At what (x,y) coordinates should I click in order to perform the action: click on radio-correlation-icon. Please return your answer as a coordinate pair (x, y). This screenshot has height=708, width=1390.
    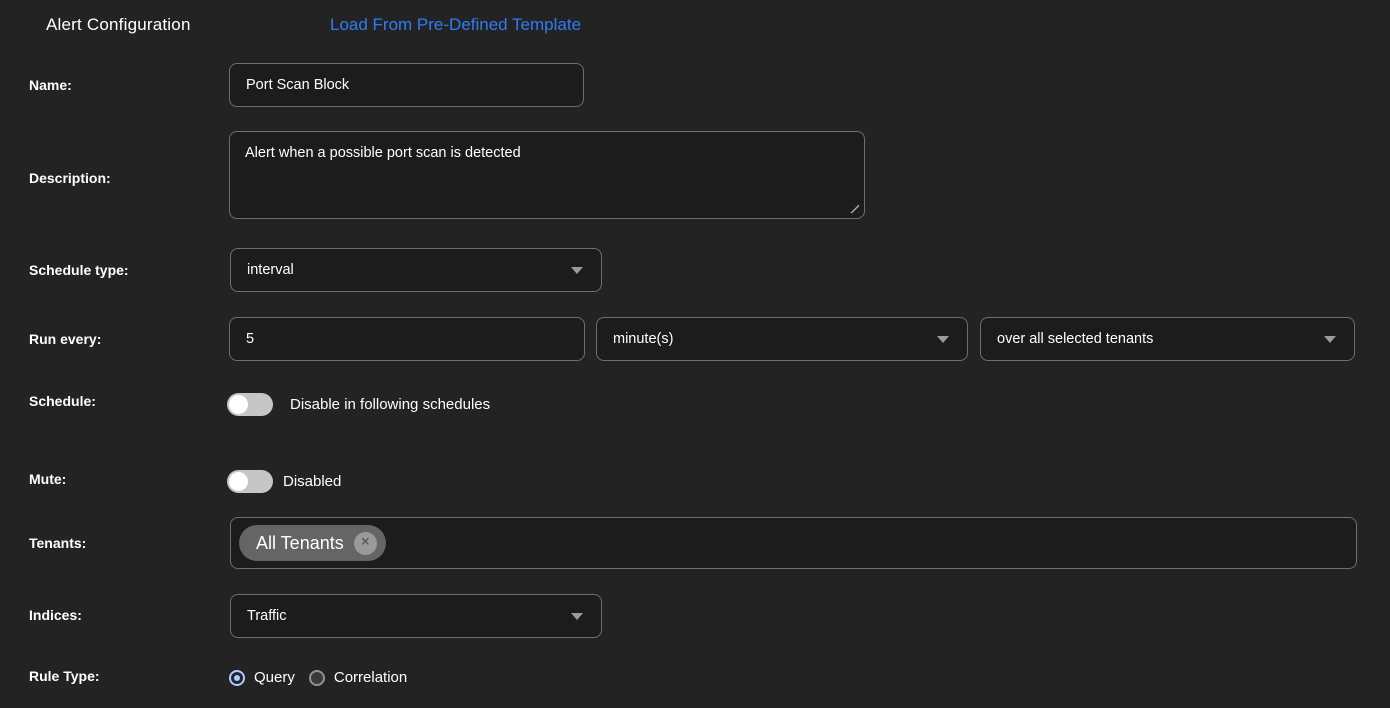
    Looking at the image, I should click on (316, 677).